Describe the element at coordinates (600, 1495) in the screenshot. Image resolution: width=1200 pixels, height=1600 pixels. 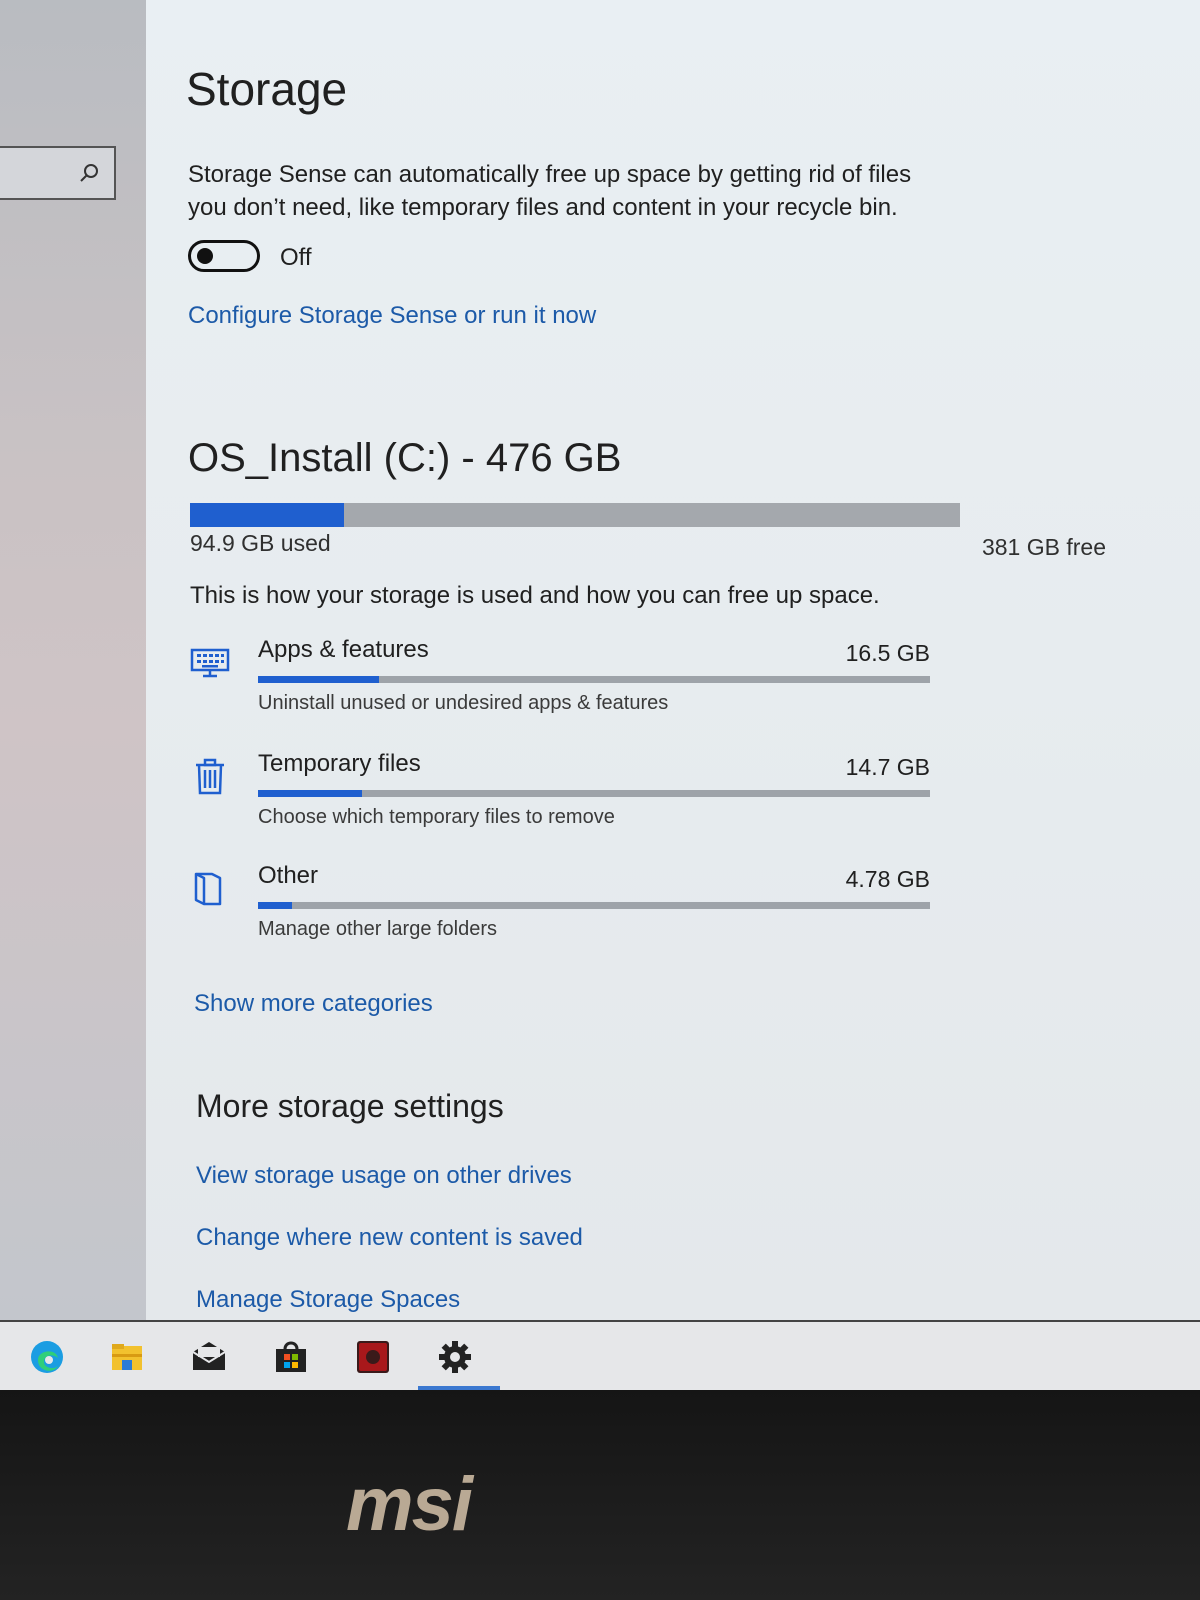
I see `monitor-bezel: msi` at that location.